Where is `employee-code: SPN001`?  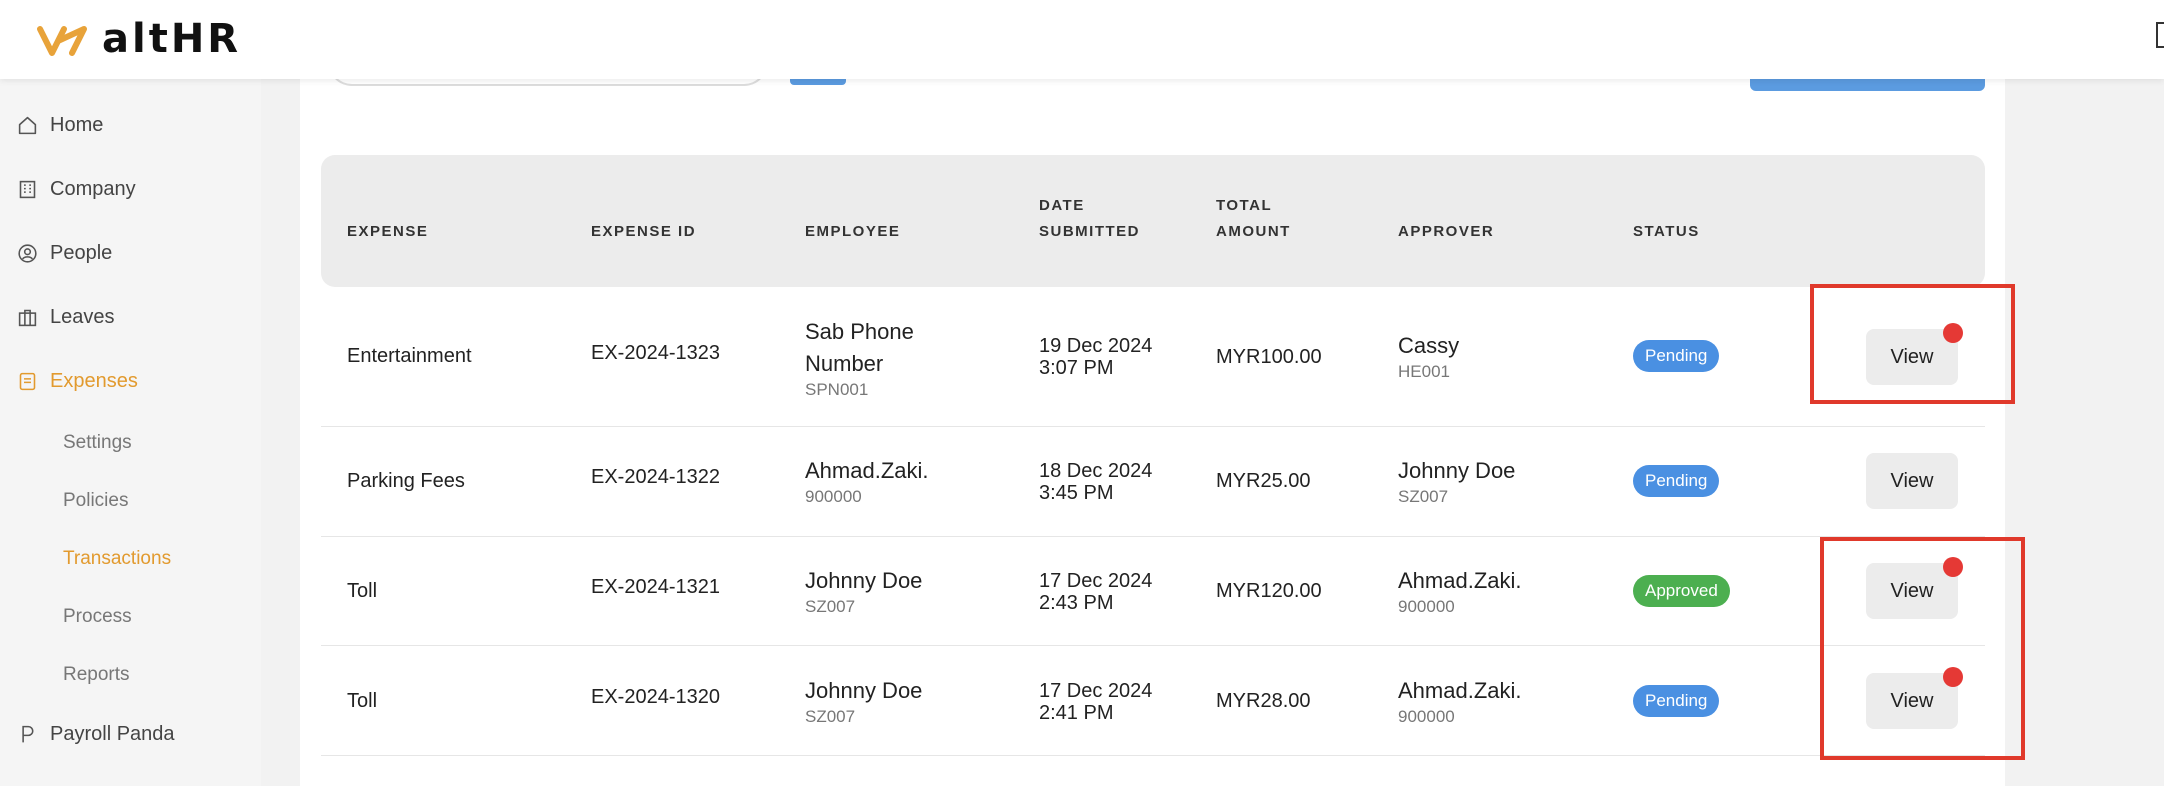
employee-code: SPN001 is located at coordinates (837, 389).